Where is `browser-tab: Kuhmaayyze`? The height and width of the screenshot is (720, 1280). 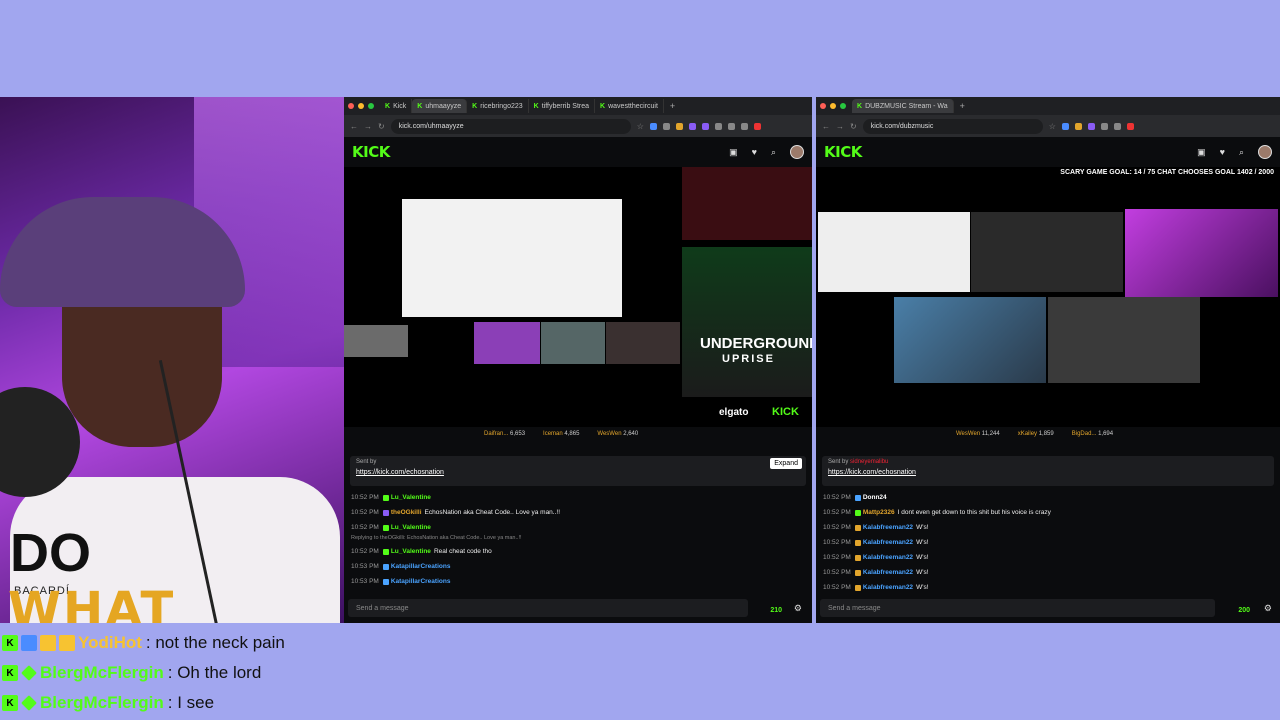 browser-tab: Kuhmaayyze is located at coordinates (440, 106).